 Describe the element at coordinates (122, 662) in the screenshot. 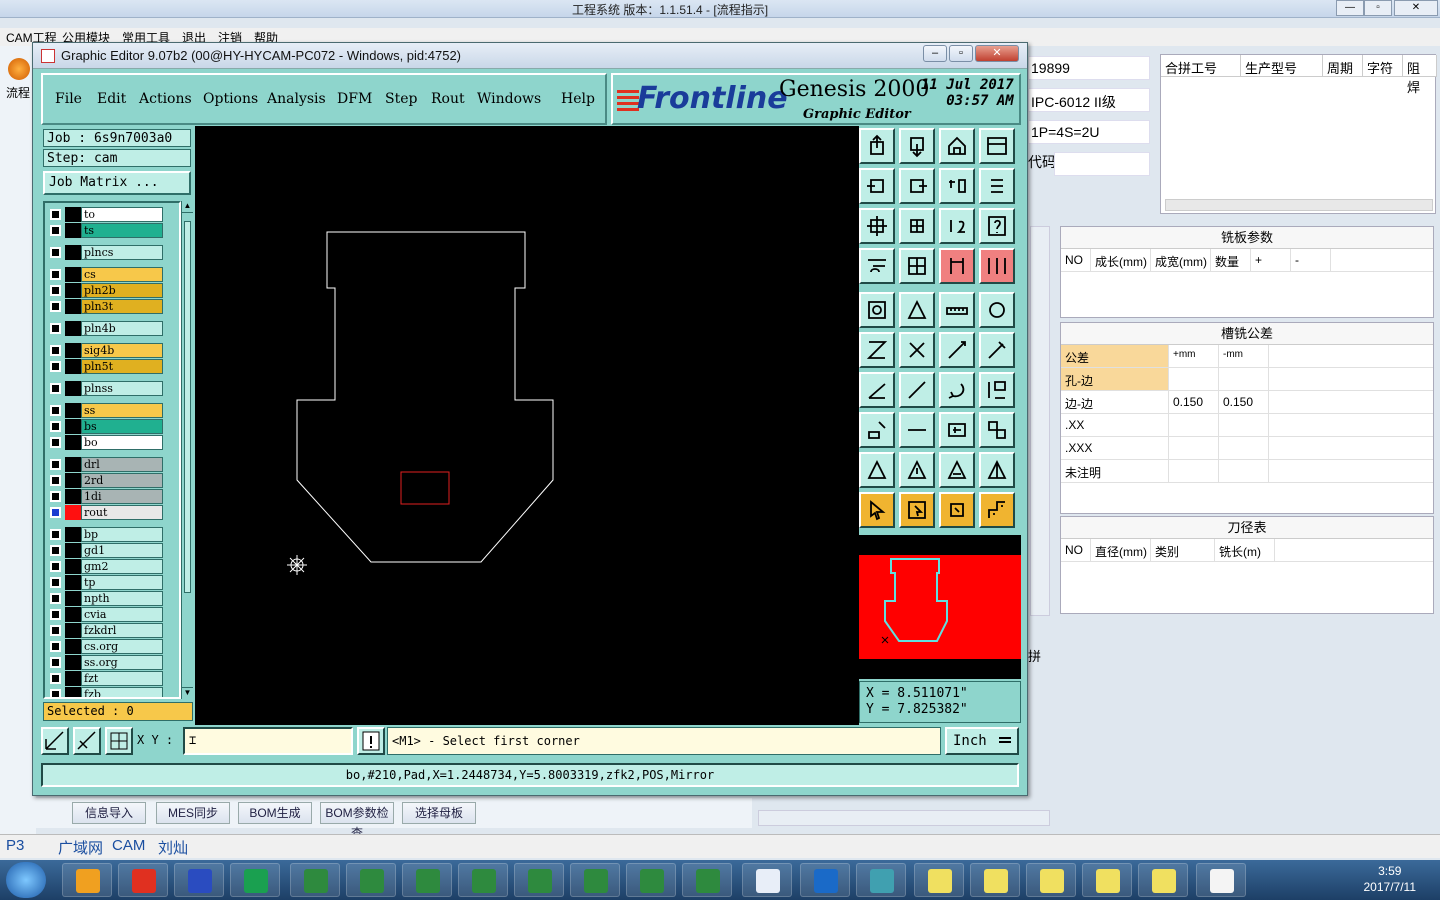

I see `layer-name: ss.org` at that location.